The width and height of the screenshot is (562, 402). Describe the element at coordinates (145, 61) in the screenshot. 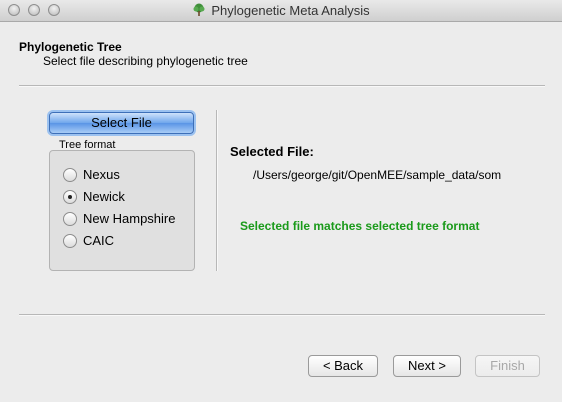

I see `page-subtitle: Select file describing phylogenetic tree` at that location.